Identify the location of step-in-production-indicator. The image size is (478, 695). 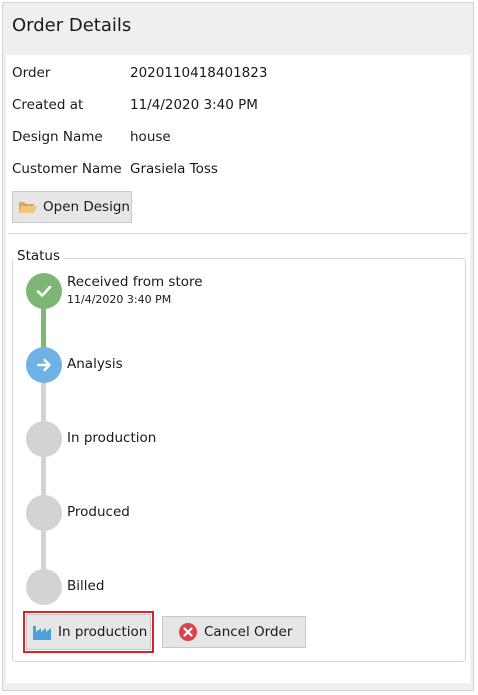
(44, 439).